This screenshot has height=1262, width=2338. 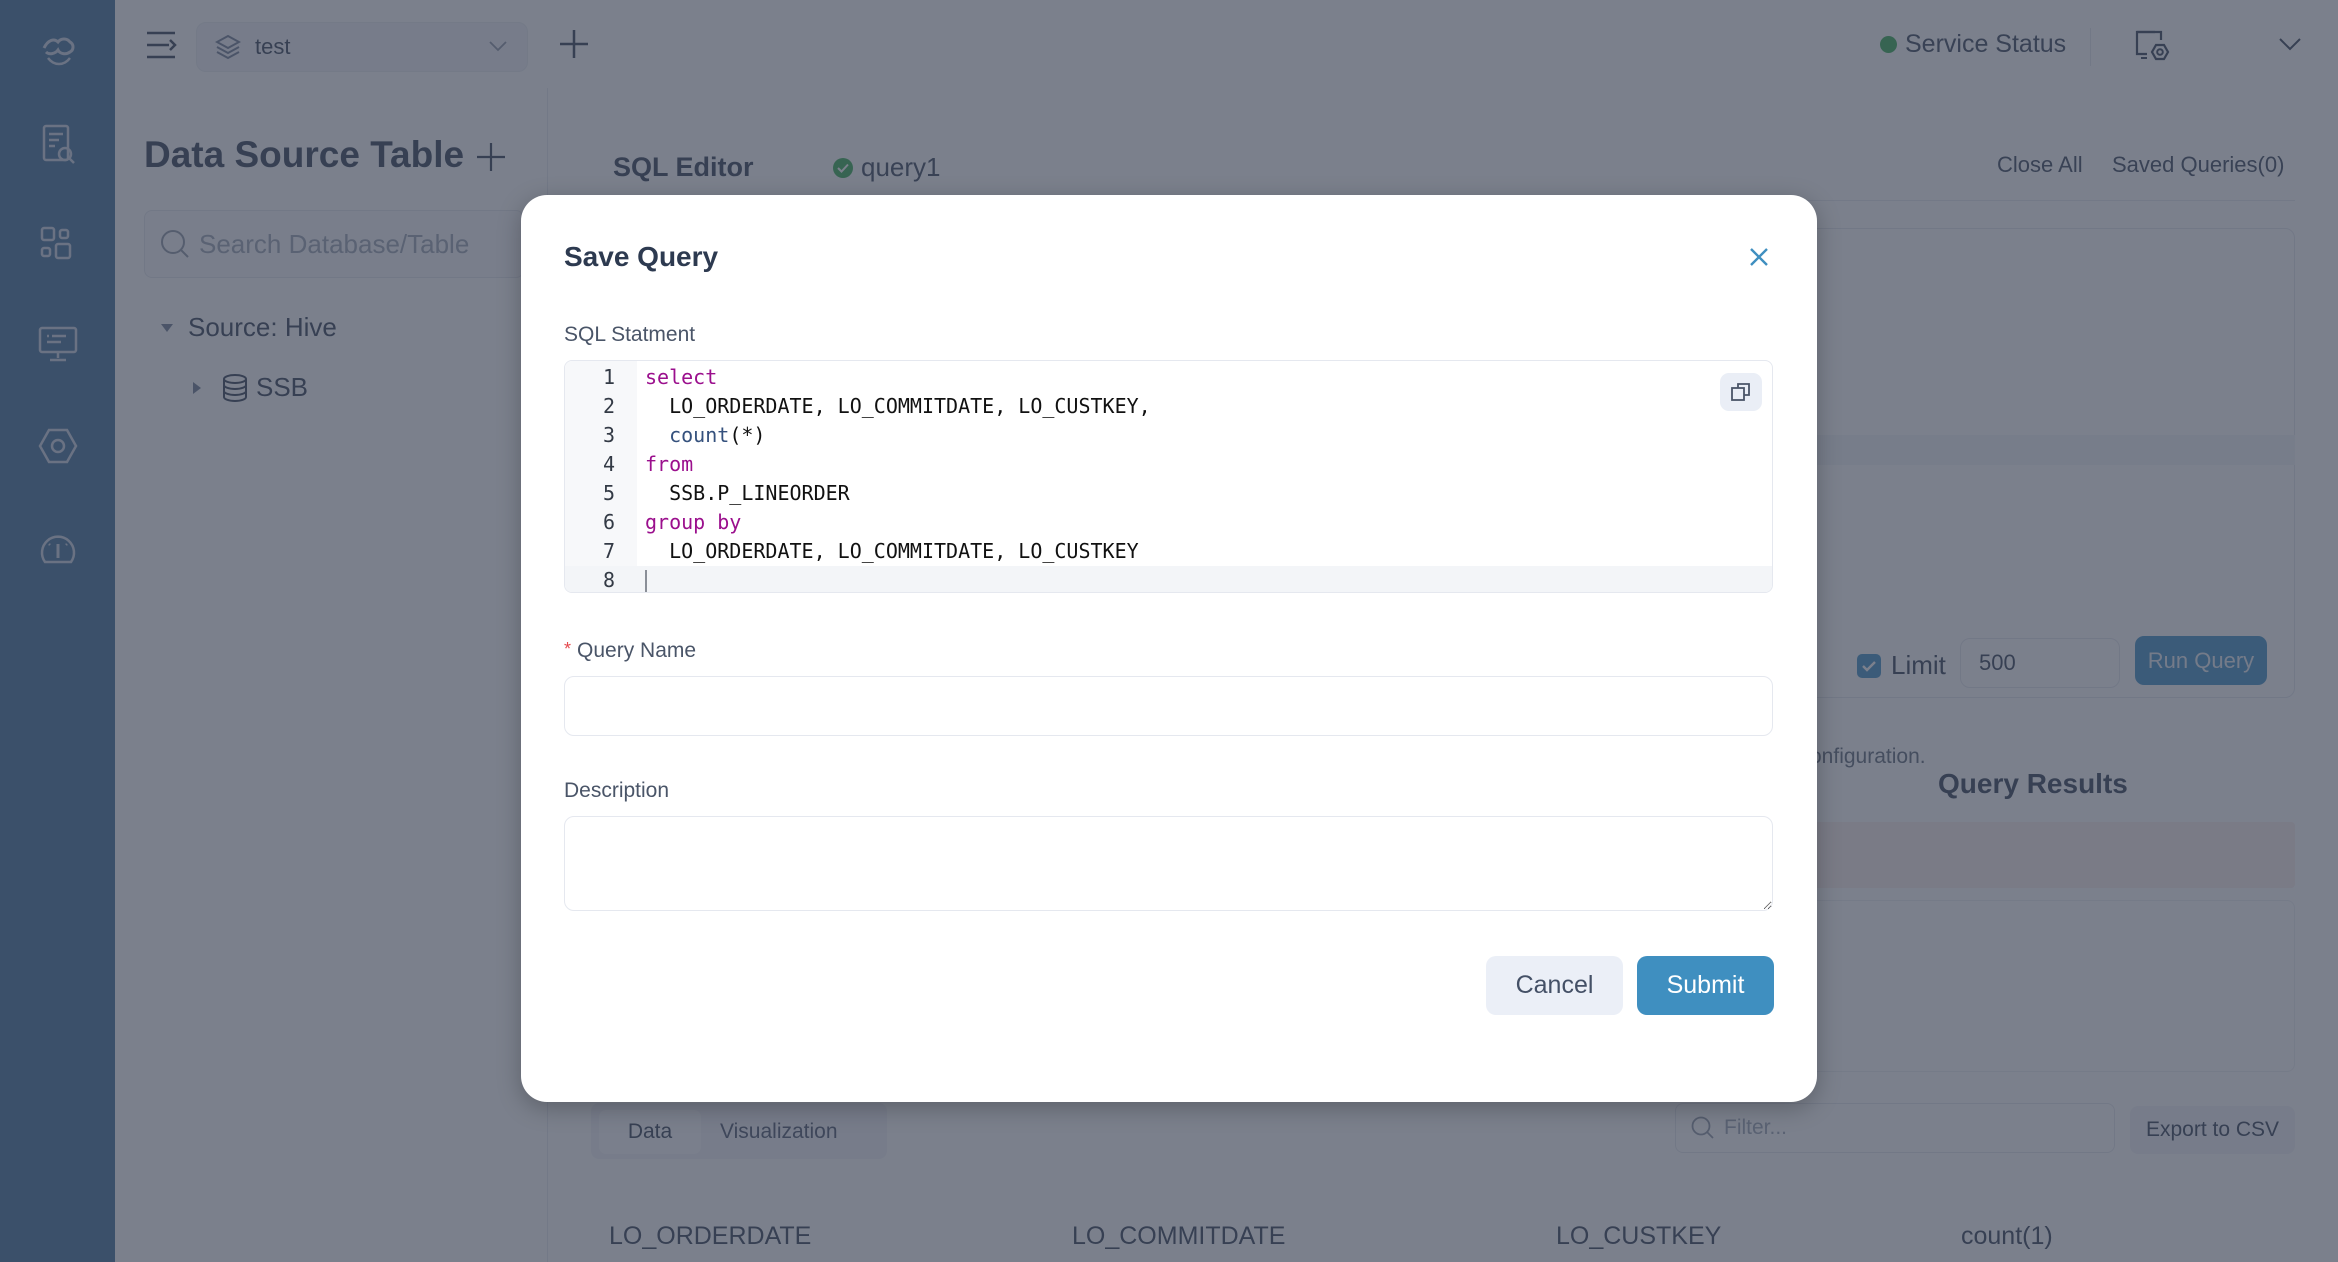 I want to click on code-text: LO_ORDERDATE, LO_COMMITDATE, LO_CUSTKEY, so click(x=892, y=551).